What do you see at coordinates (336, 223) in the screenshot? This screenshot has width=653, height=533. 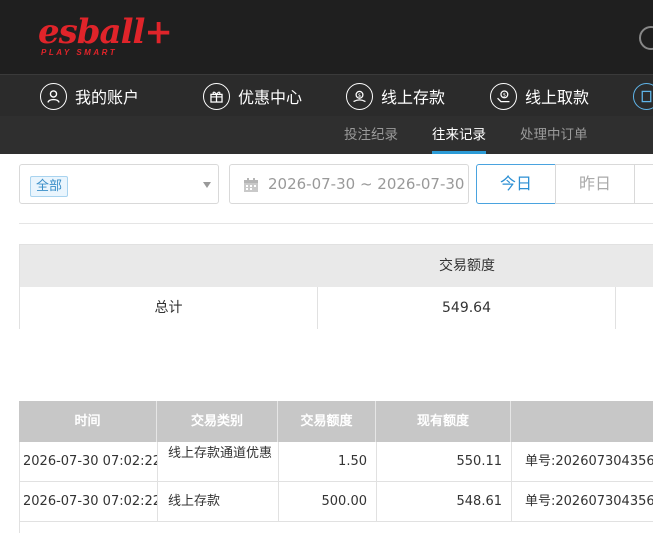 I see `divider` at bounding box center [336, 223].